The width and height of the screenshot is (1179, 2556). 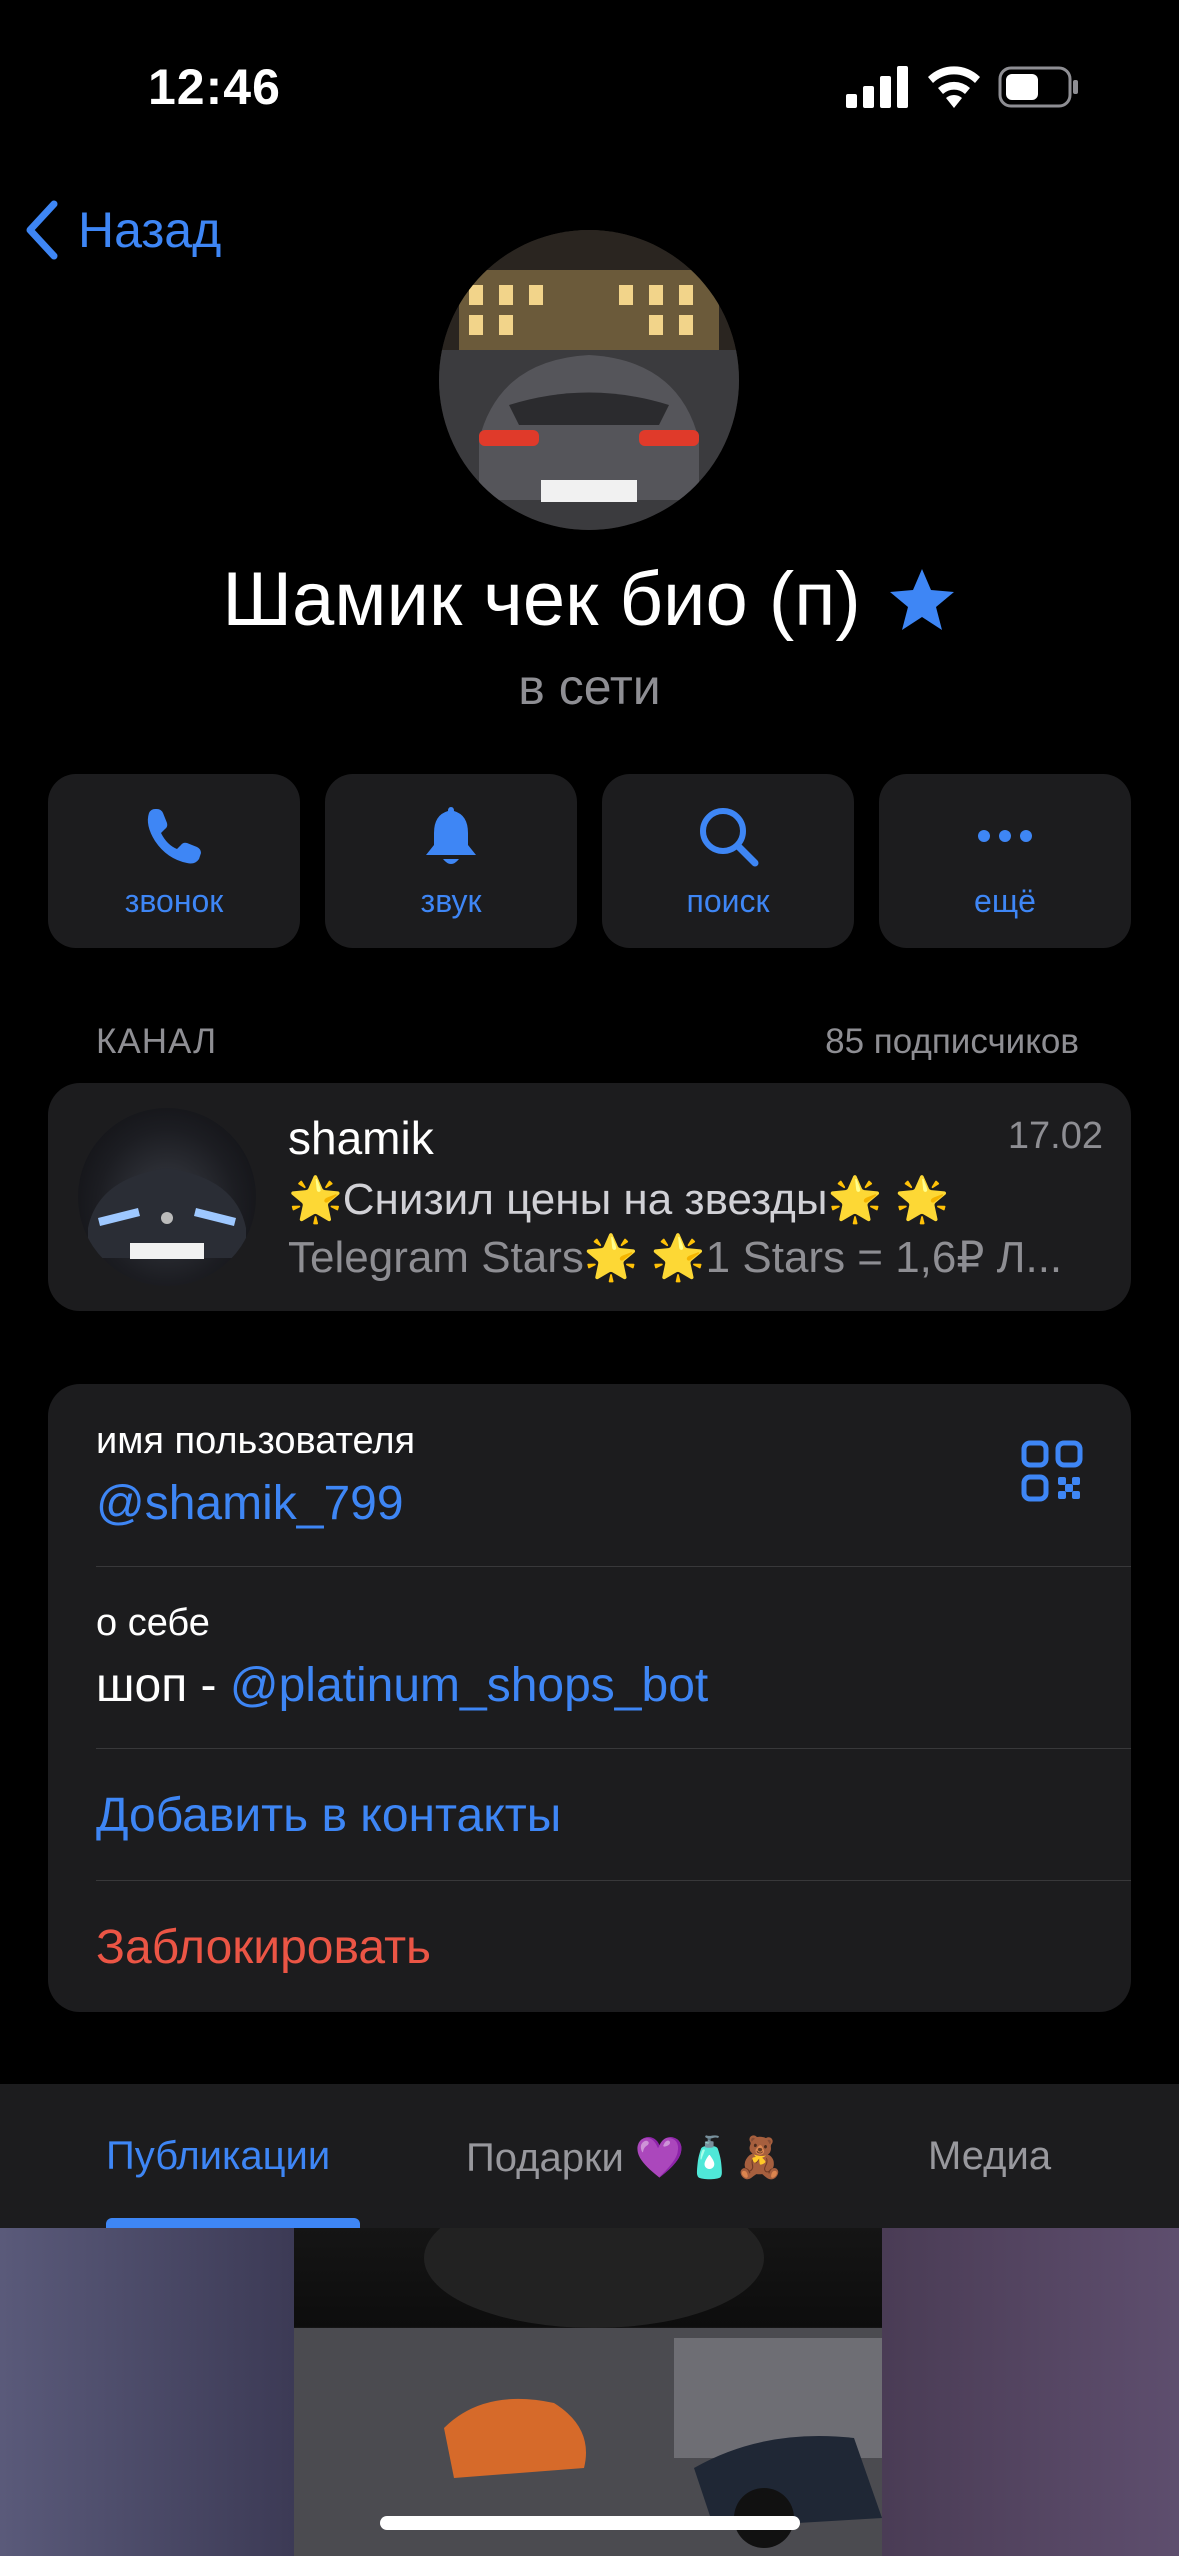 I want to click on profile-name: Шамик чек био (п), so click(x=541, y=599).